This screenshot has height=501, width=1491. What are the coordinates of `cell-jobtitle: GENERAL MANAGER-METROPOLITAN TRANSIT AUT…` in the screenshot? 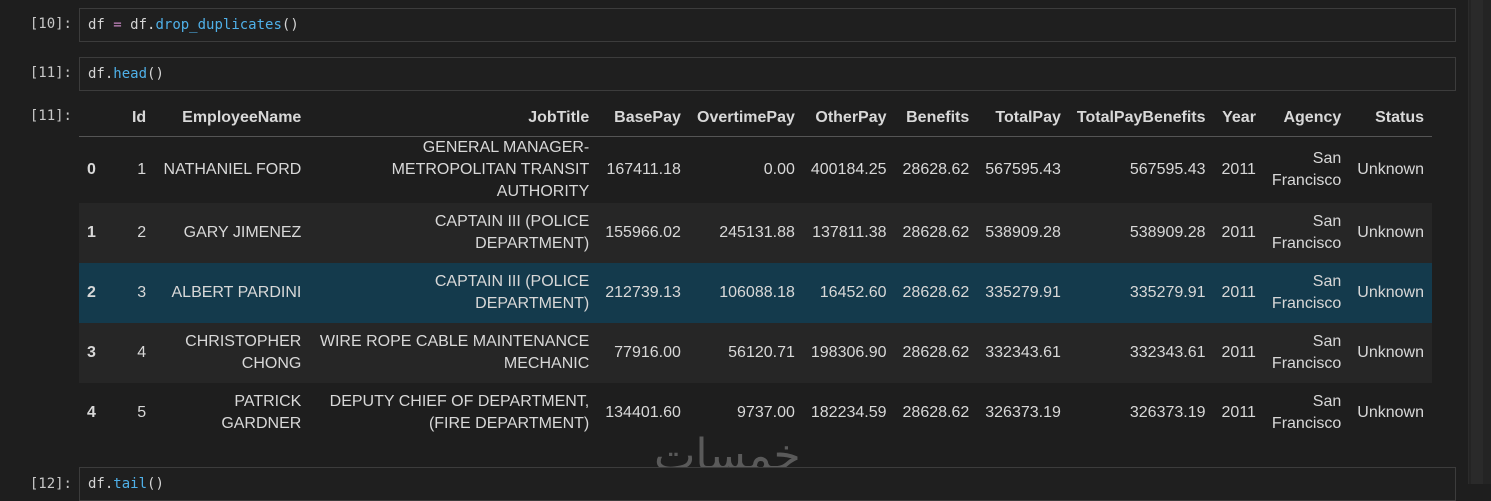 It's located at (490, 169).